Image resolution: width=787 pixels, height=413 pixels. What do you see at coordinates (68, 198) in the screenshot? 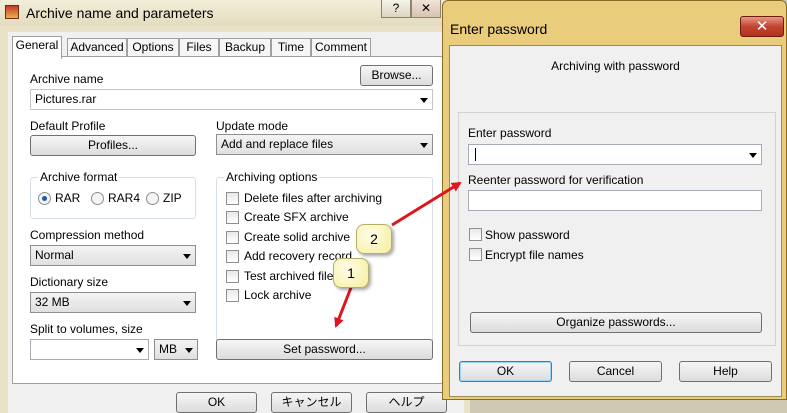
I see `radio-rar-label: RAR` at bounding box center [68, 198].